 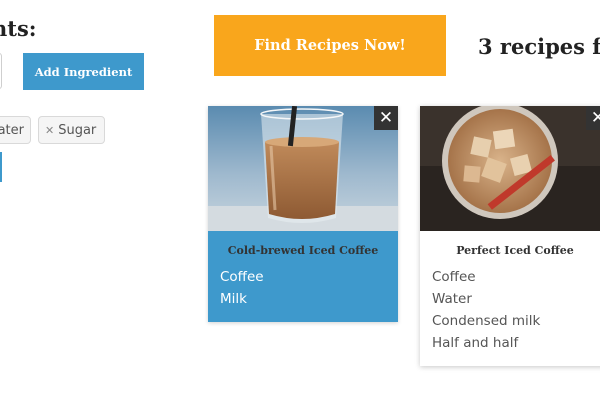 What do you see at coordinates (510, 250) in the screenshot?
I see `recipe-title: Perfect Iced Coffee` at bounding box center [510, 250].